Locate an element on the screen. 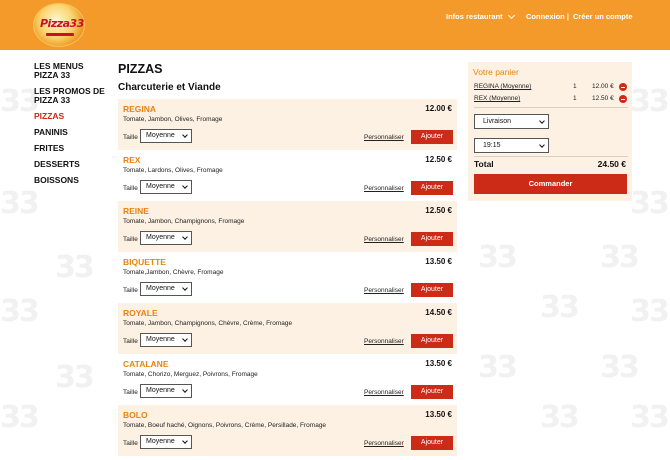 This screenshot has height=460, width=670. cart-line-name: REGINA (Moyenne) is located at coordinates (502, 86).